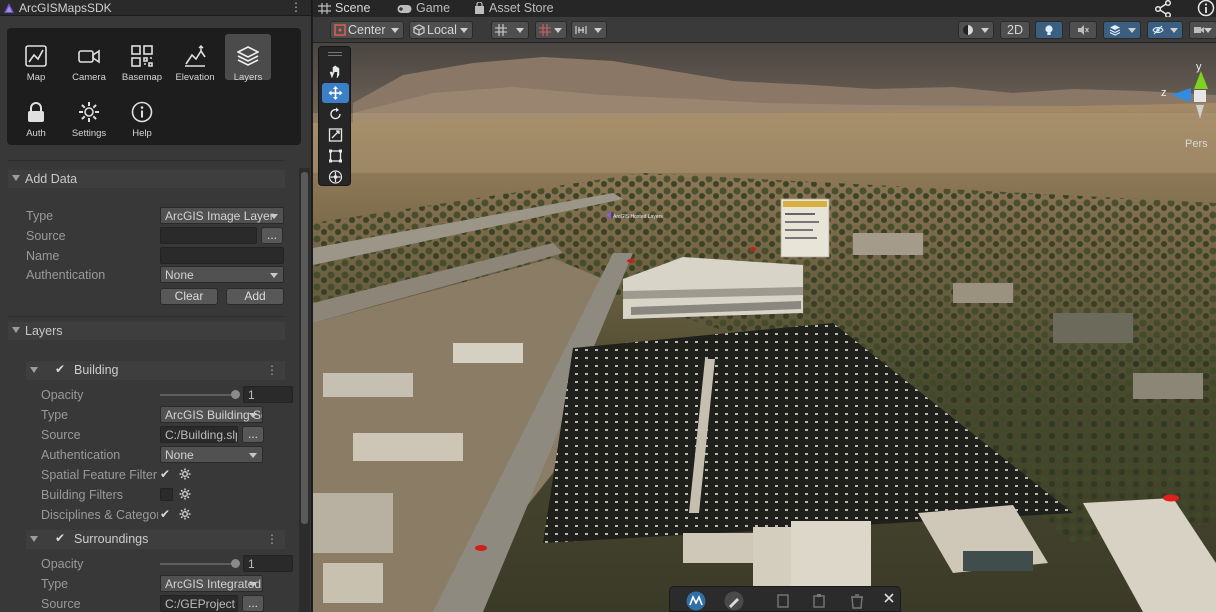 This screenshot has height=612, width=1216. What do you see at coordinates (155, 8) in the screenshot?
I see `panel-tab: ArcGISMapsSDK ⋮` at bounding box center [155, 8].